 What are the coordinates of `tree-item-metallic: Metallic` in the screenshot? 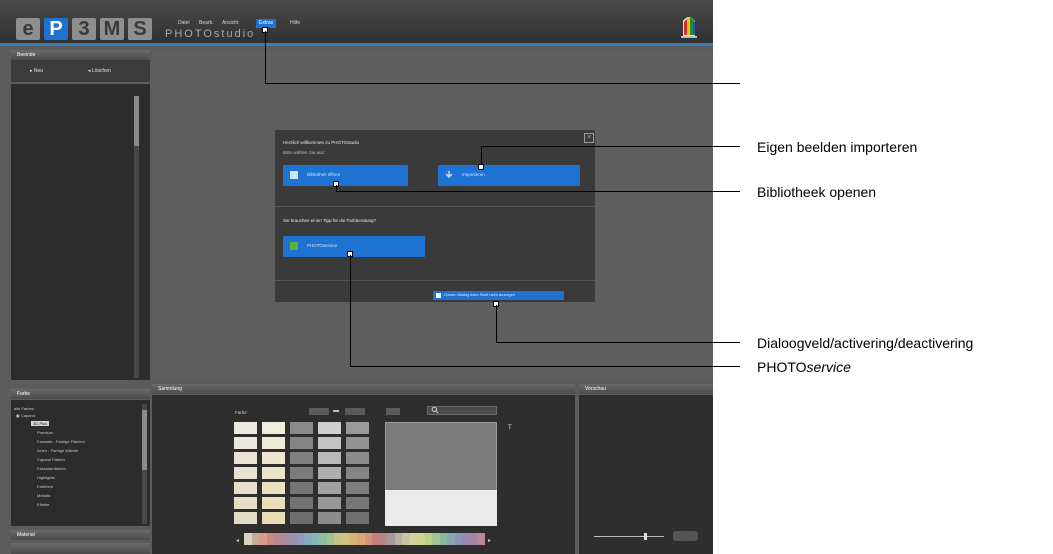 It's located at (44, 495).